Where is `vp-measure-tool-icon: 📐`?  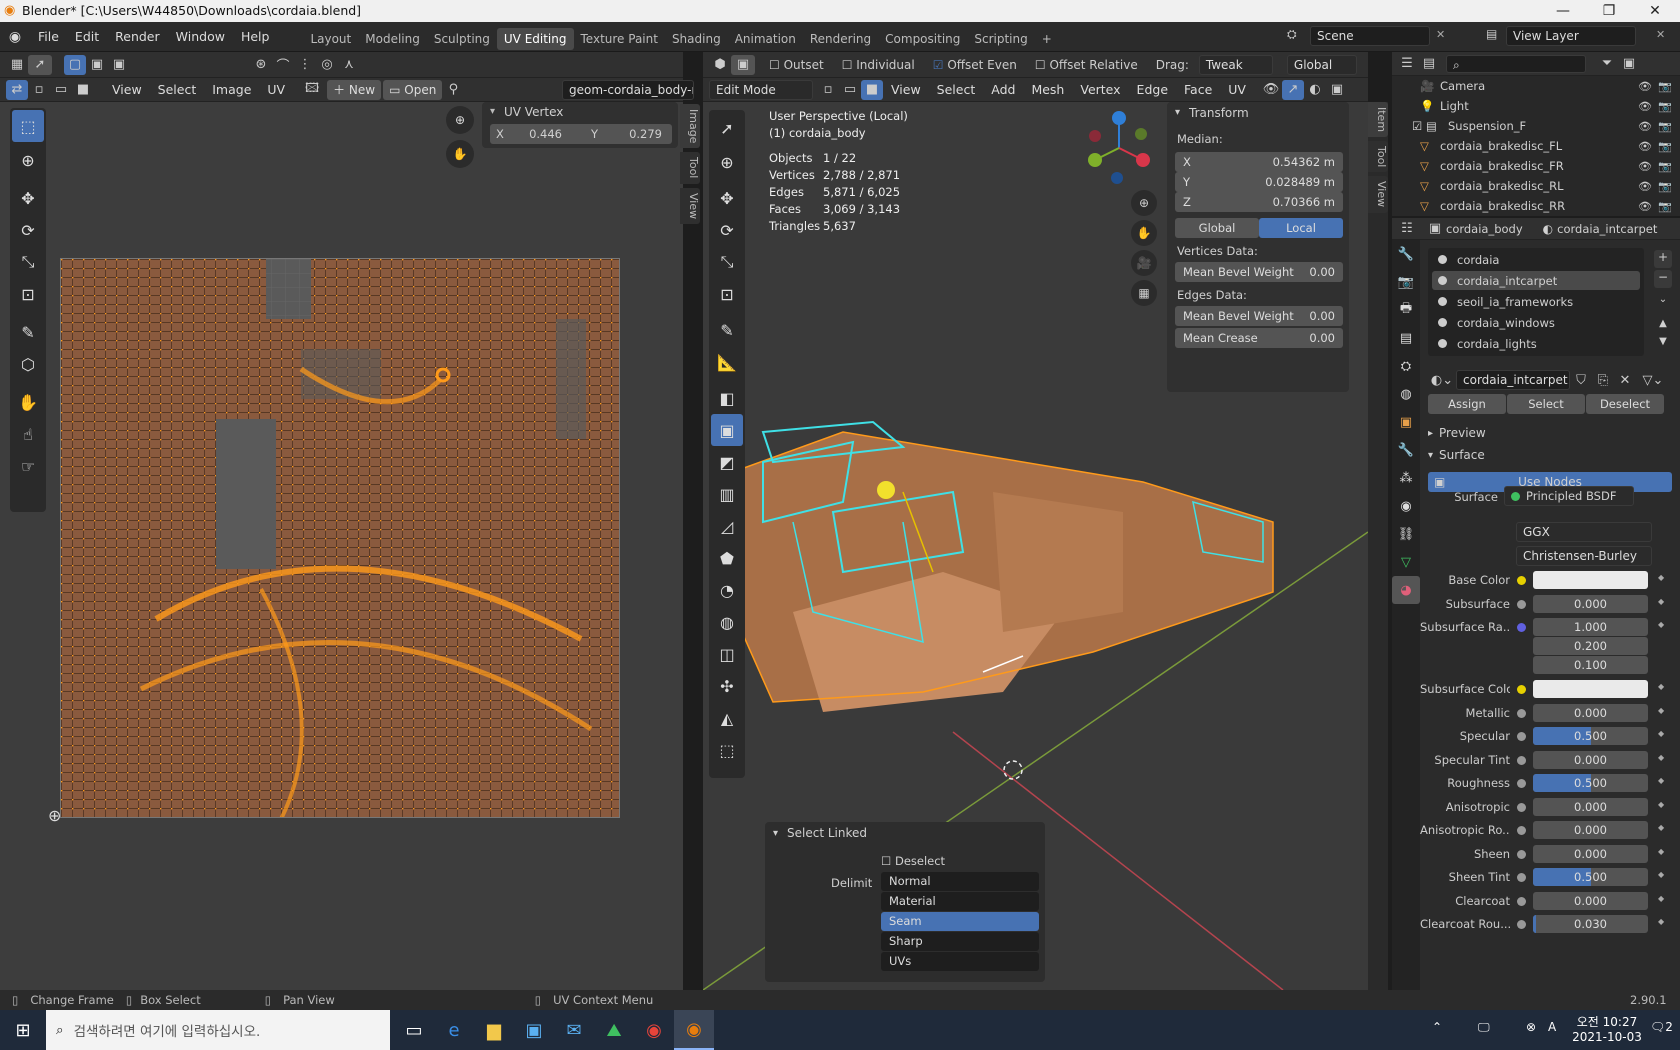
vp-measure-tool-icon: 📐 is located at coordinates (727, 362).